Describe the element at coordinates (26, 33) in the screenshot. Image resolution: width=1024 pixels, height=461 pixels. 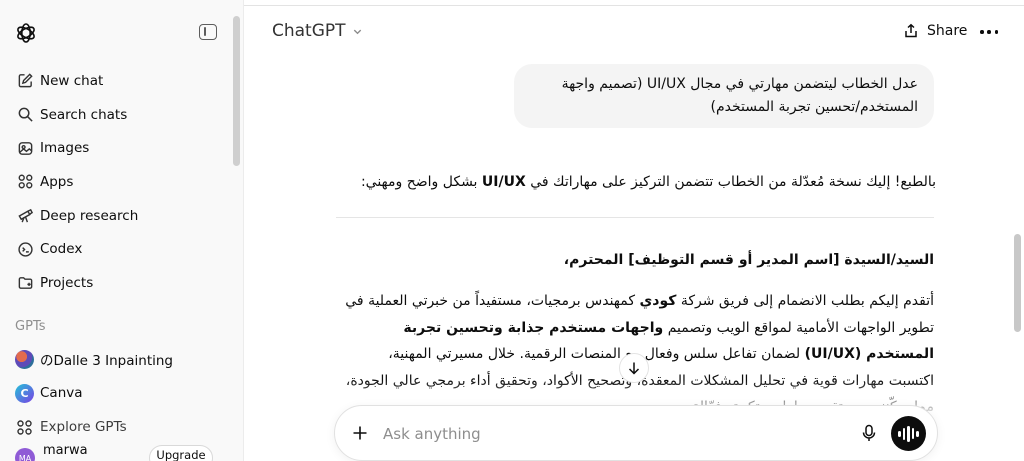
I see `openai-logo-icon` at that location.